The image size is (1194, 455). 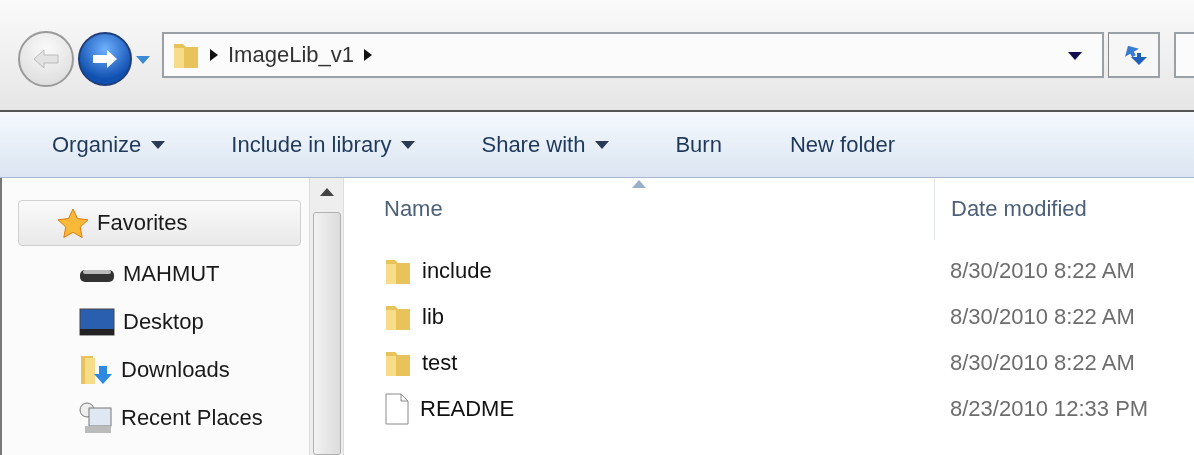 I want to click on sidebar-item: MAHMUT, so click(x=156, y=274).